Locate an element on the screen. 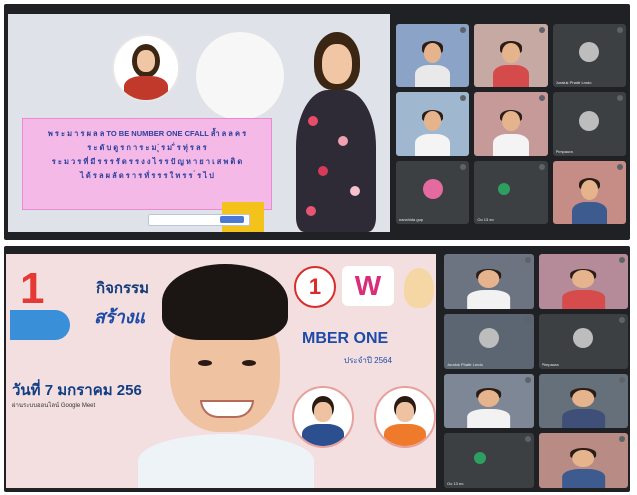 This screenshot has width=637, height=495. presenter-figure is located at coordinates (336, 129).